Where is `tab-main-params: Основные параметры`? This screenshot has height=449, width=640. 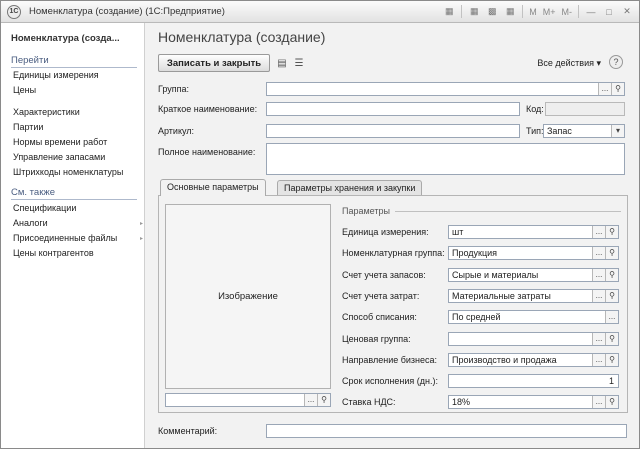 tab-main-params: Основные параметры is located at coordinates (213, 187).